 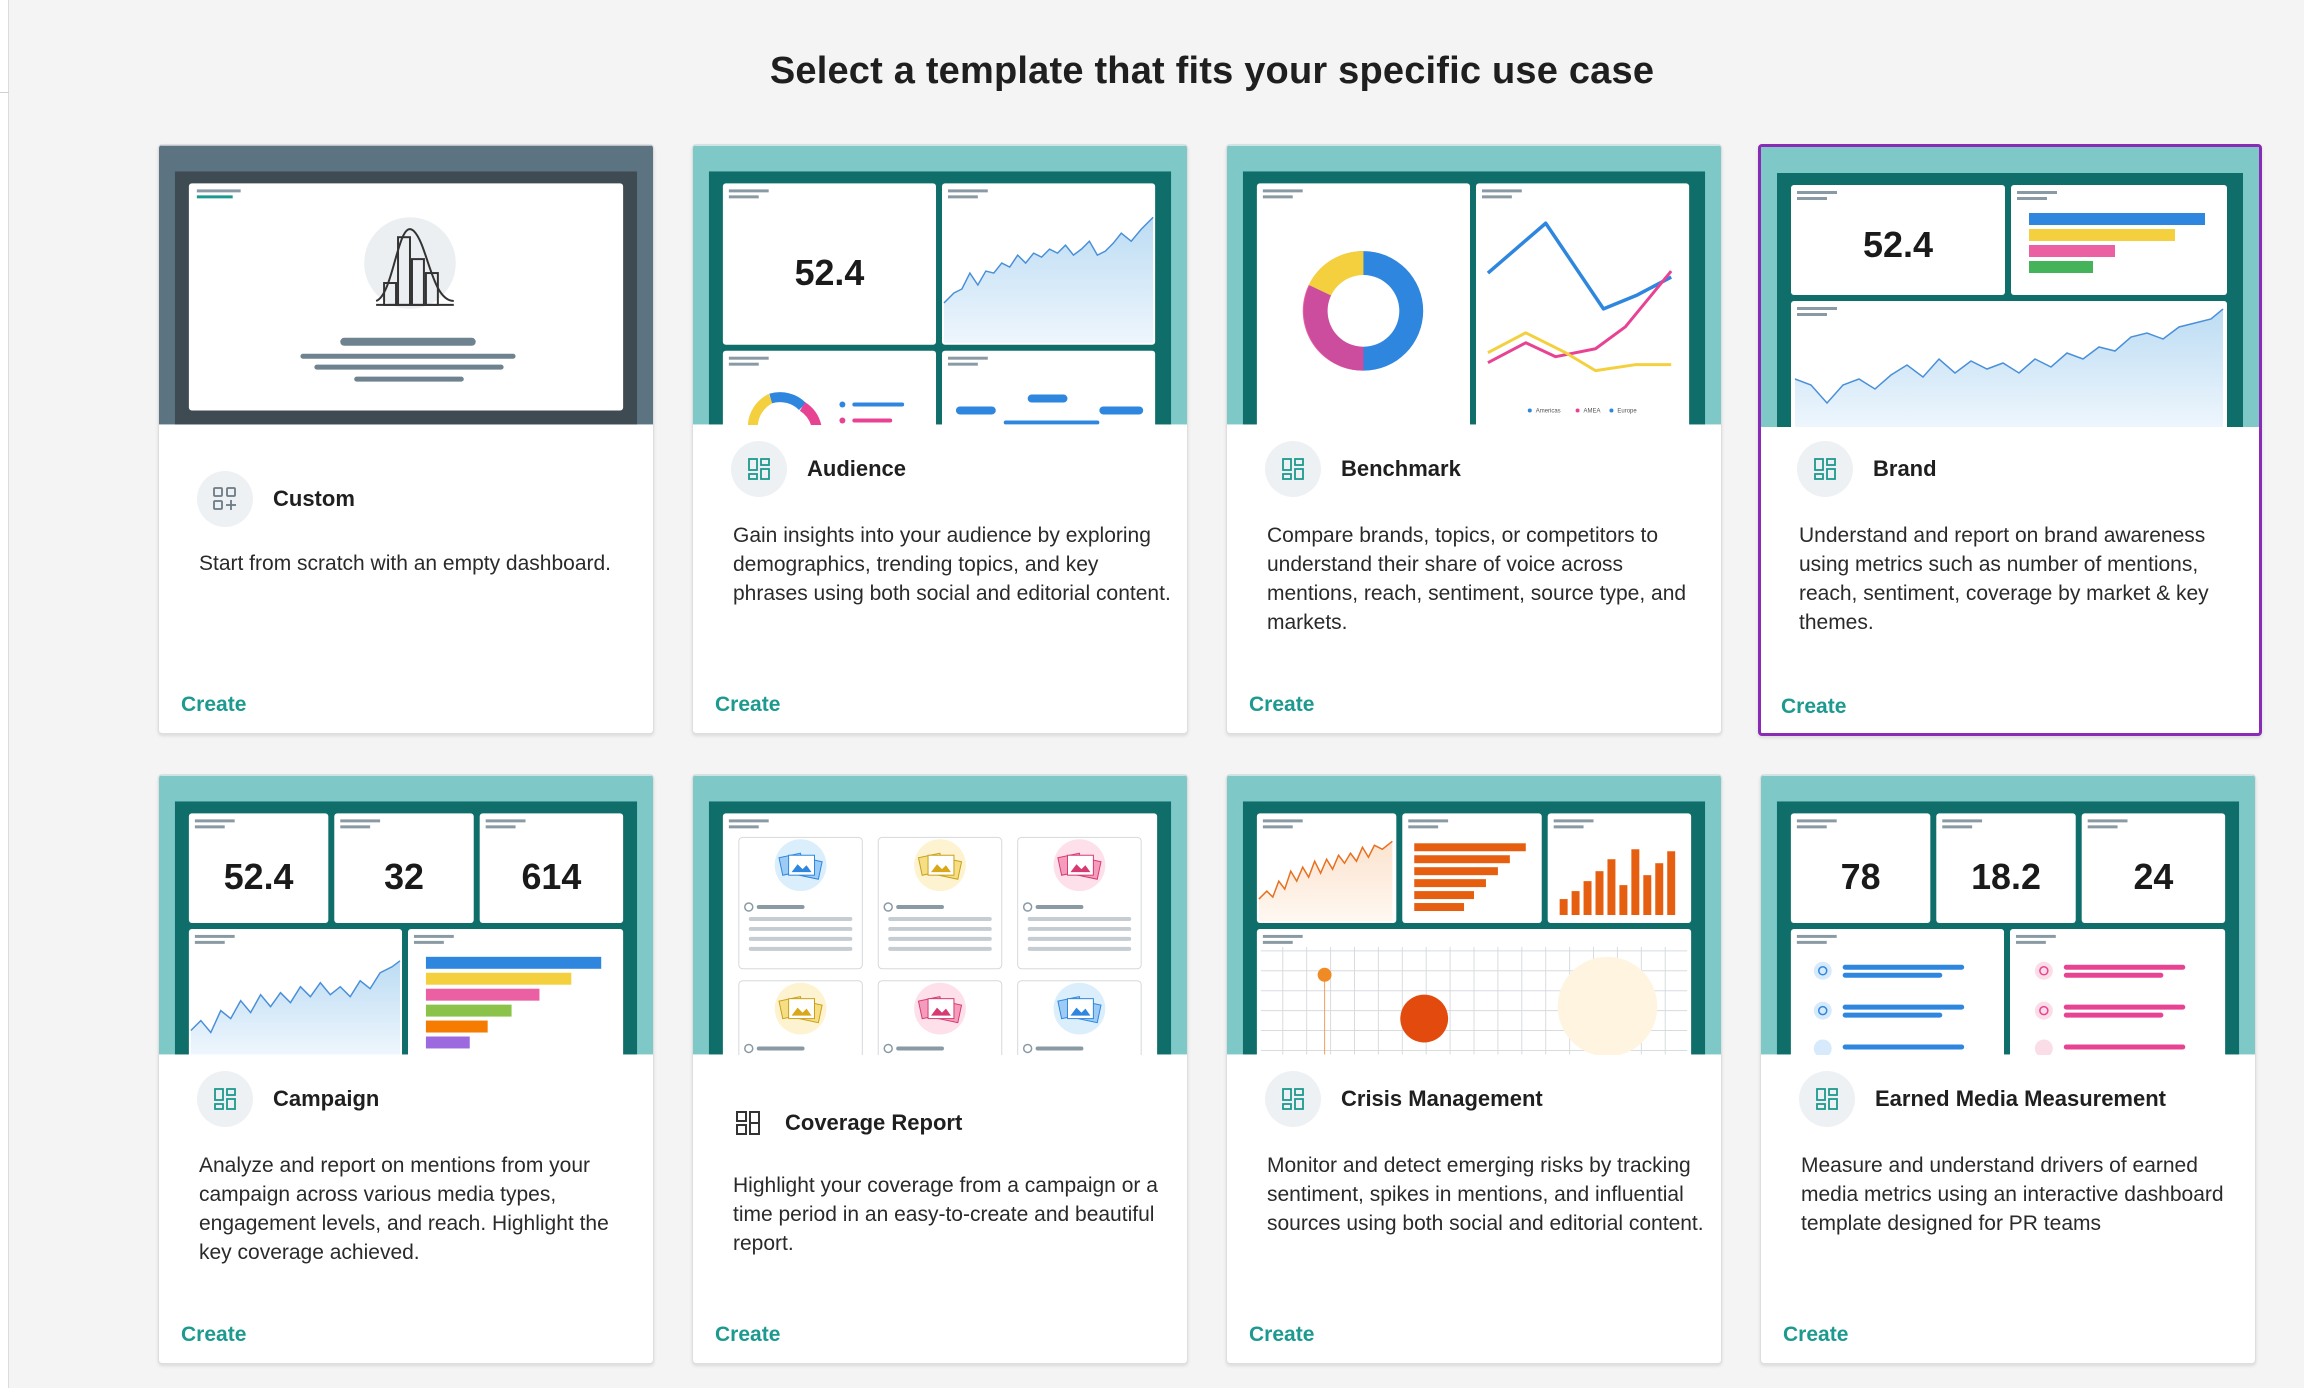 What do you see at coordinates (326, 1098) in the screenshot?
I see `template-title: Campaign` at bounding box center [326, 1098].